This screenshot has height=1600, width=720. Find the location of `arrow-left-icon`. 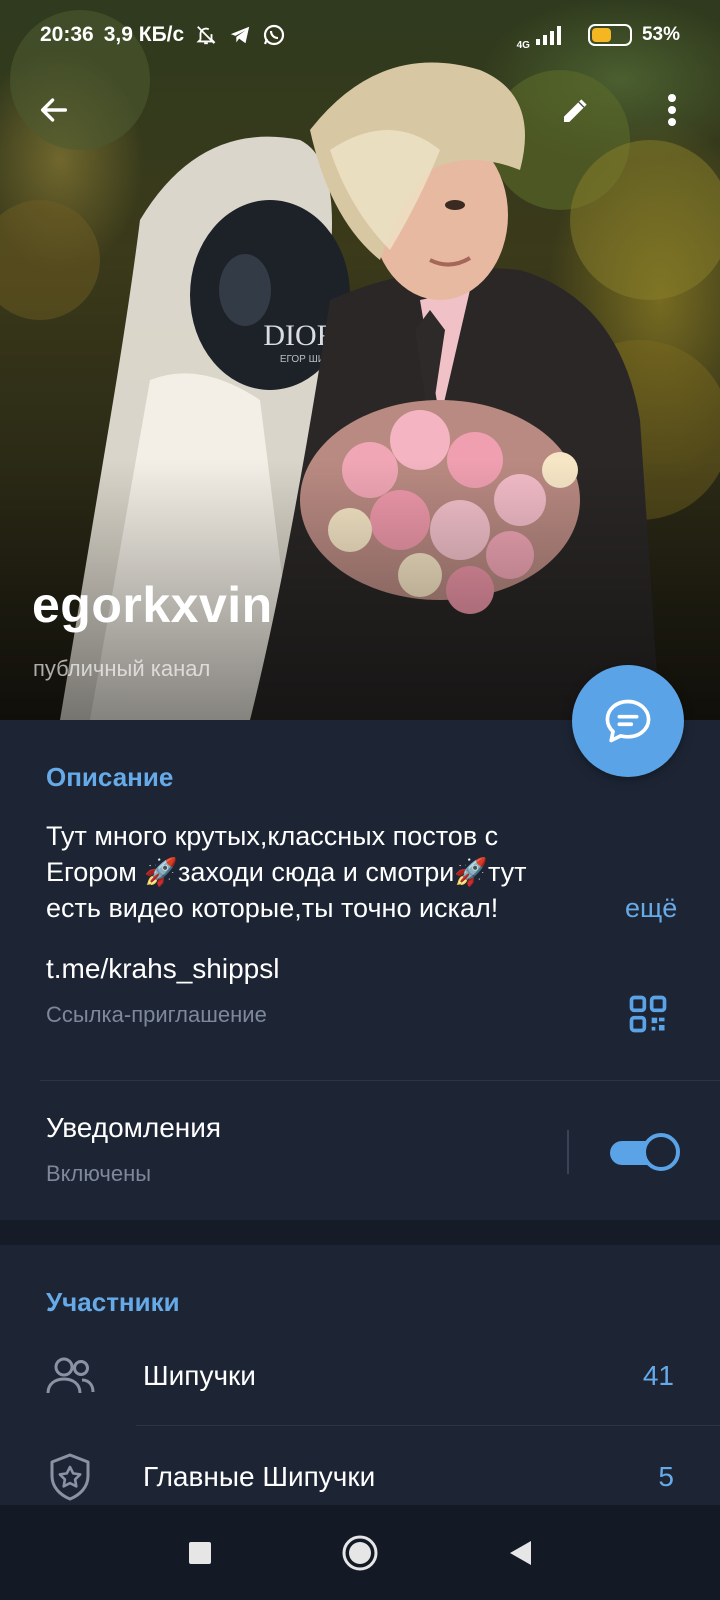

arrow-left-icon is located at coordinates (54, 110).